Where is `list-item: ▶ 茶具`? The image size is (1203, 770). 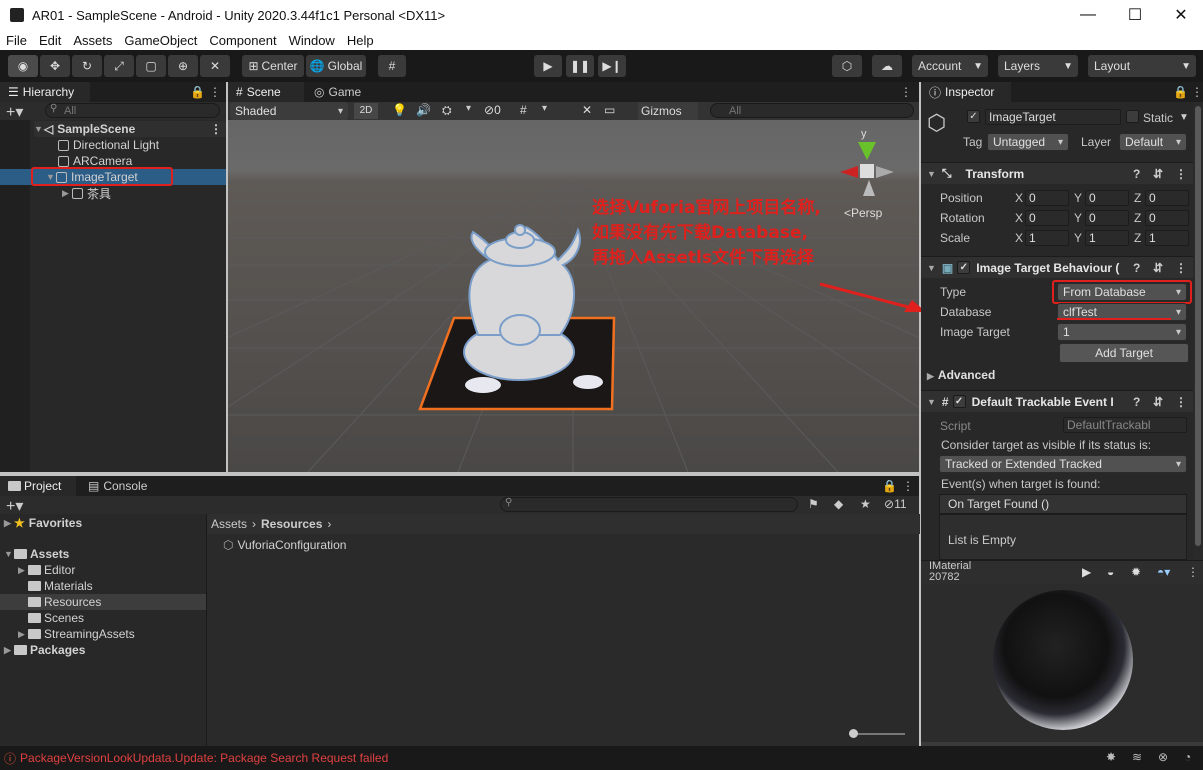 list-item: ▶ 茶具 is located at coordinates (86, 193).